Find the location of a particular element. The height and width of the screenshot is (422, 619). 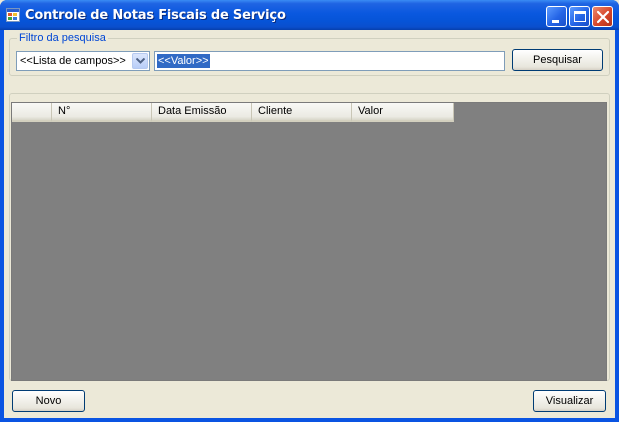

grid-header-valor: Valor is located at coordinates (403, 112).